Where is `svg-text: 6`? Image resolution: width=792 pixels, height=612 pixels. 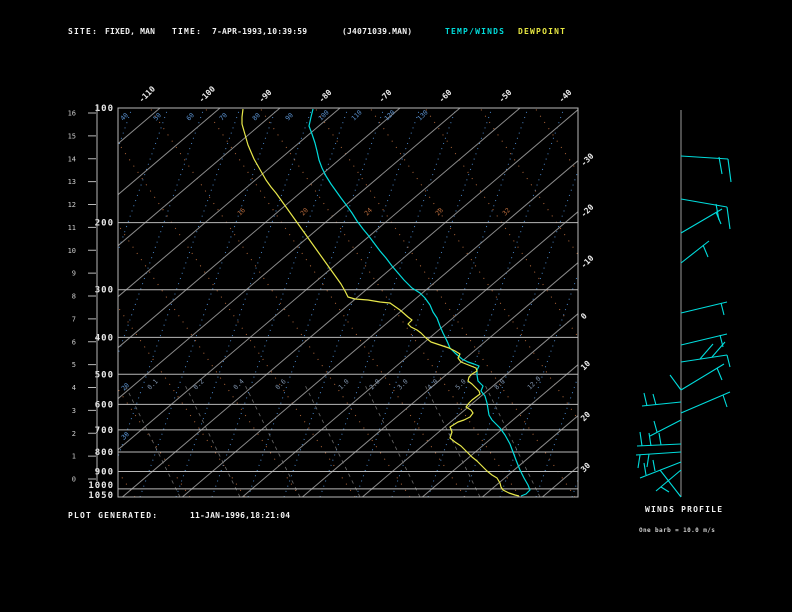
svg-text: 6 is located at coordinates (74, 342).